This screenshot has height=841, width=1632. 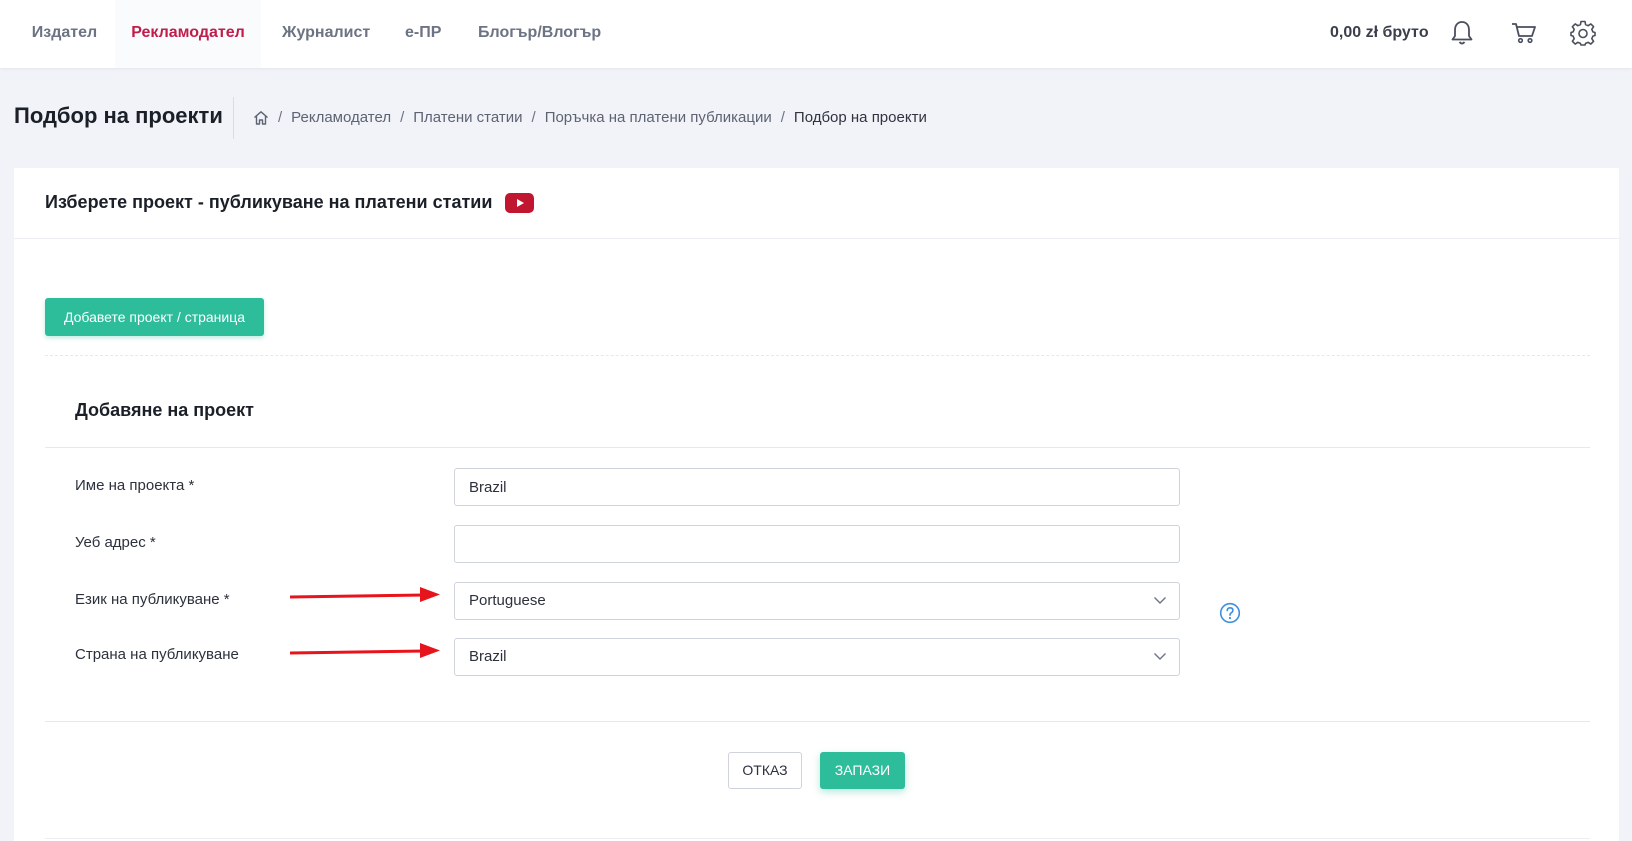 I want to click on tab-advertiser: Рекламодател, so click(x=188, y=34).